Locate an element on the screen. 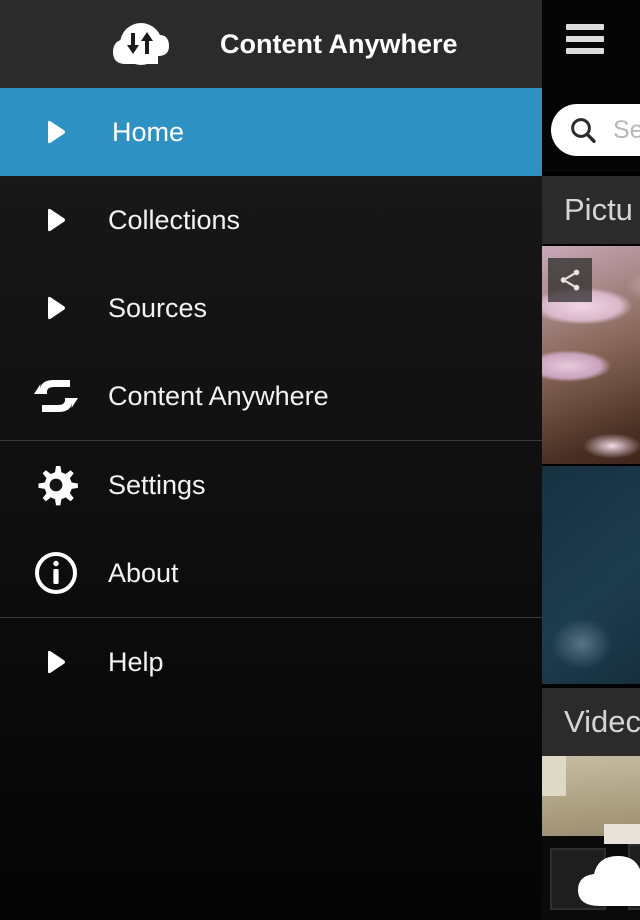  cloud-sync-icon is located at coordinates (140, 44).